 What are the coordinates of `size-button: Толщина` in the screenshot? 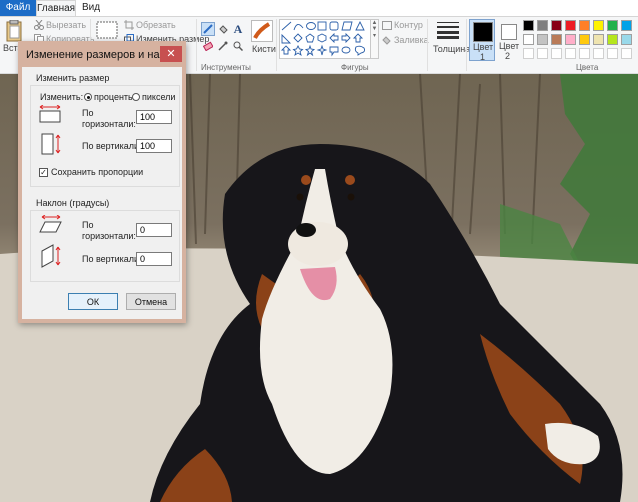 It's located at (451, 49).